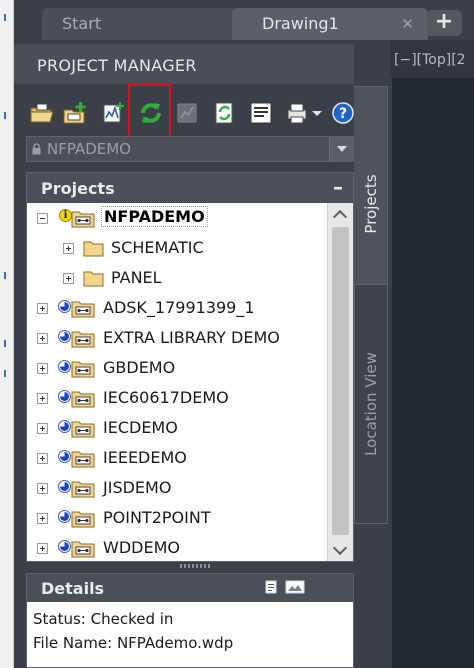 The width and height of the screenshot is (474, 668). Describe the element at coordinates (297, 113) in the screenshot. I see `publish-plot-icon` at that location.